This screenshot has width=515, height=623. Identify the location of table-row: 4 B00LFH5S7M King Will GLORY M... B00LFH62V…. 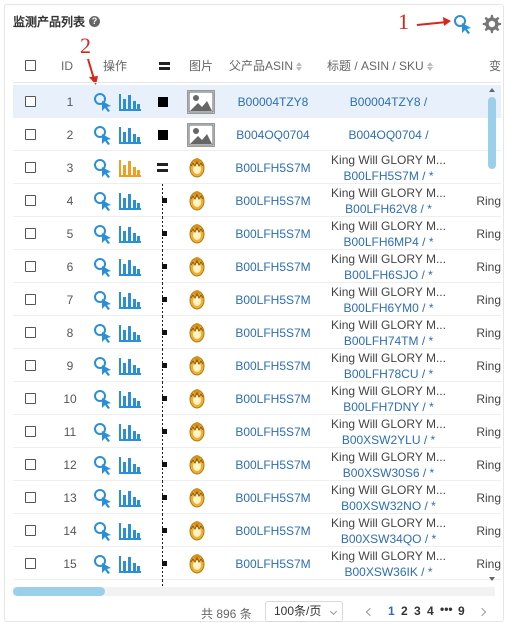
(257, 200).